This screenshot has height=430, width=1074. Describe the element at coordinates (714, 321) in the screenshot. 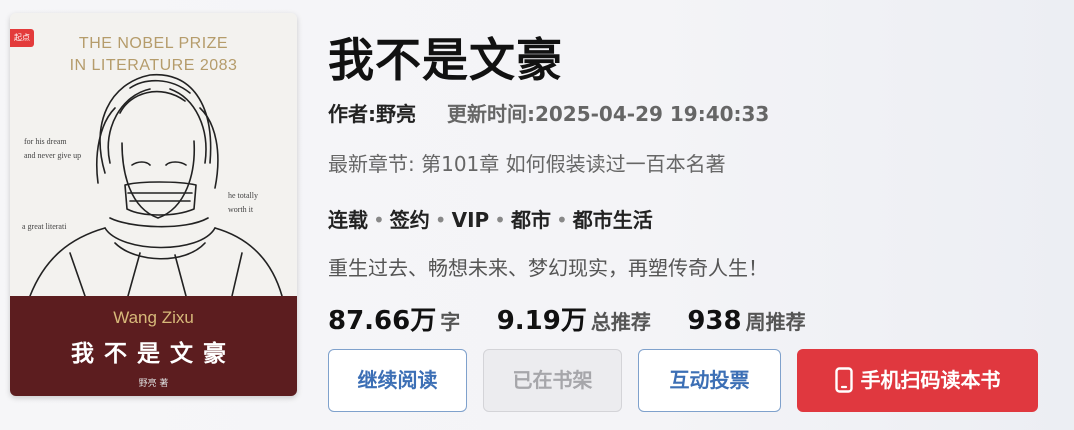

I see `week-recommend-count: 938` at that location.